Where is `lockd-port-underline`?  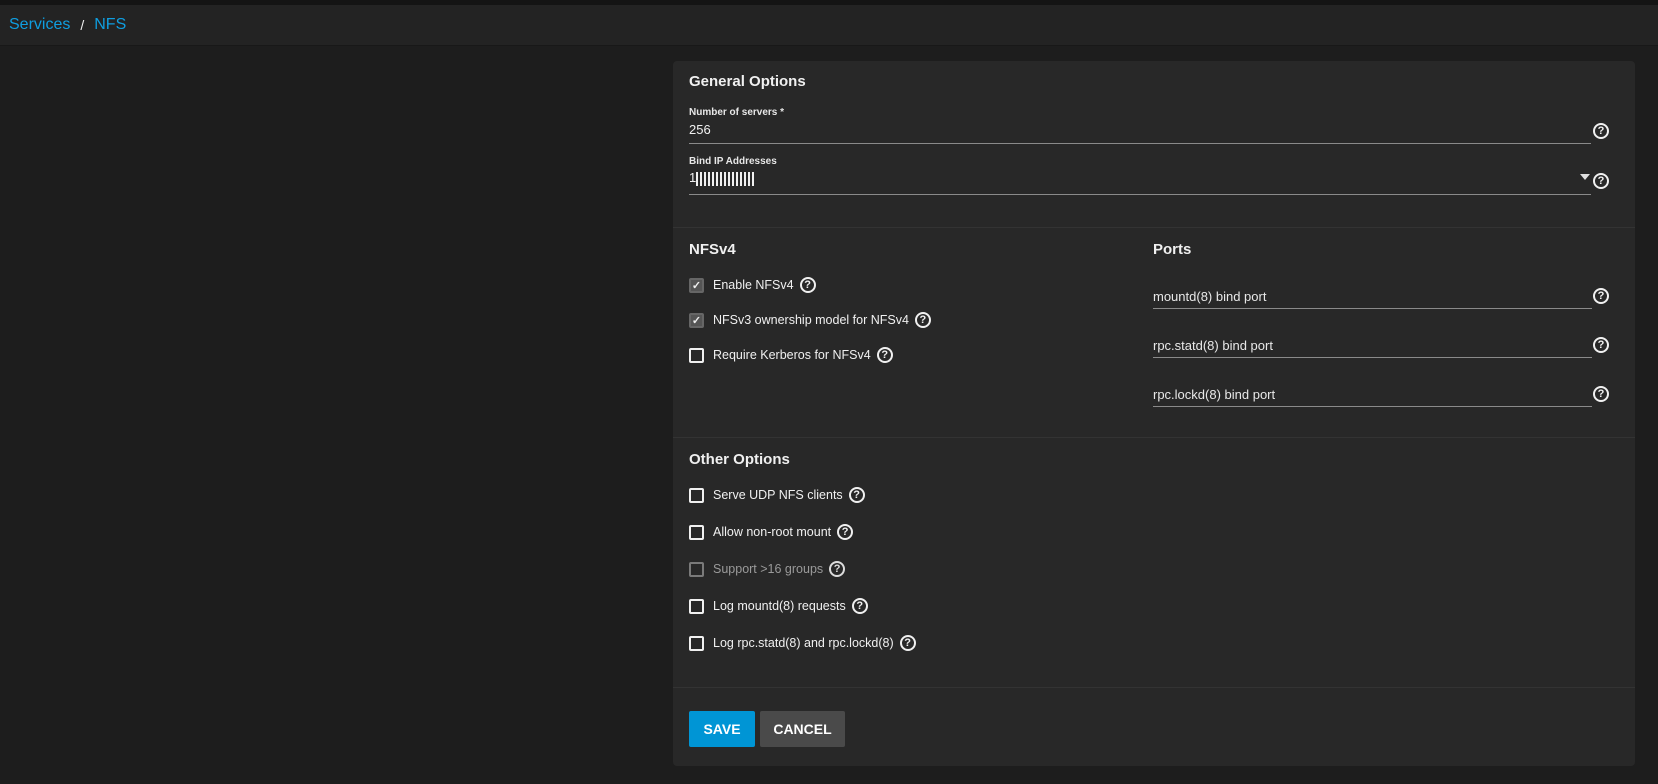 lockd-port-underline is located at coordinates (1372, 406).